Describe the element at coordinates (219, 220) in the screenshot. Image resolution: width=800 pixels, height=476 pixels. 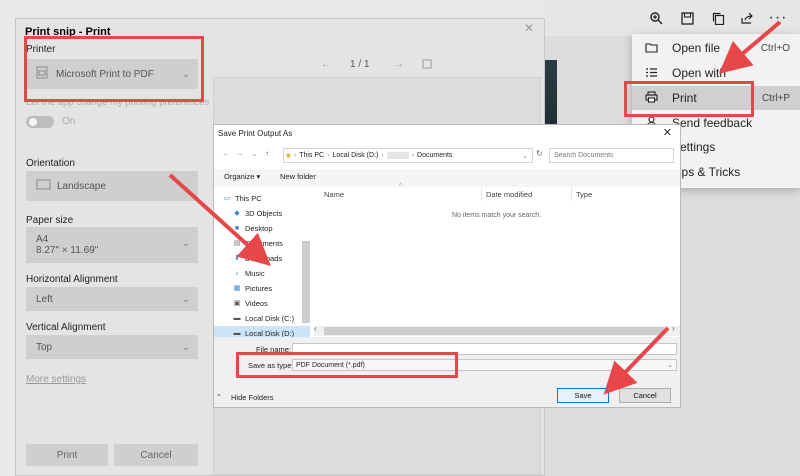
I see `arrow-to-downloads` at that location.